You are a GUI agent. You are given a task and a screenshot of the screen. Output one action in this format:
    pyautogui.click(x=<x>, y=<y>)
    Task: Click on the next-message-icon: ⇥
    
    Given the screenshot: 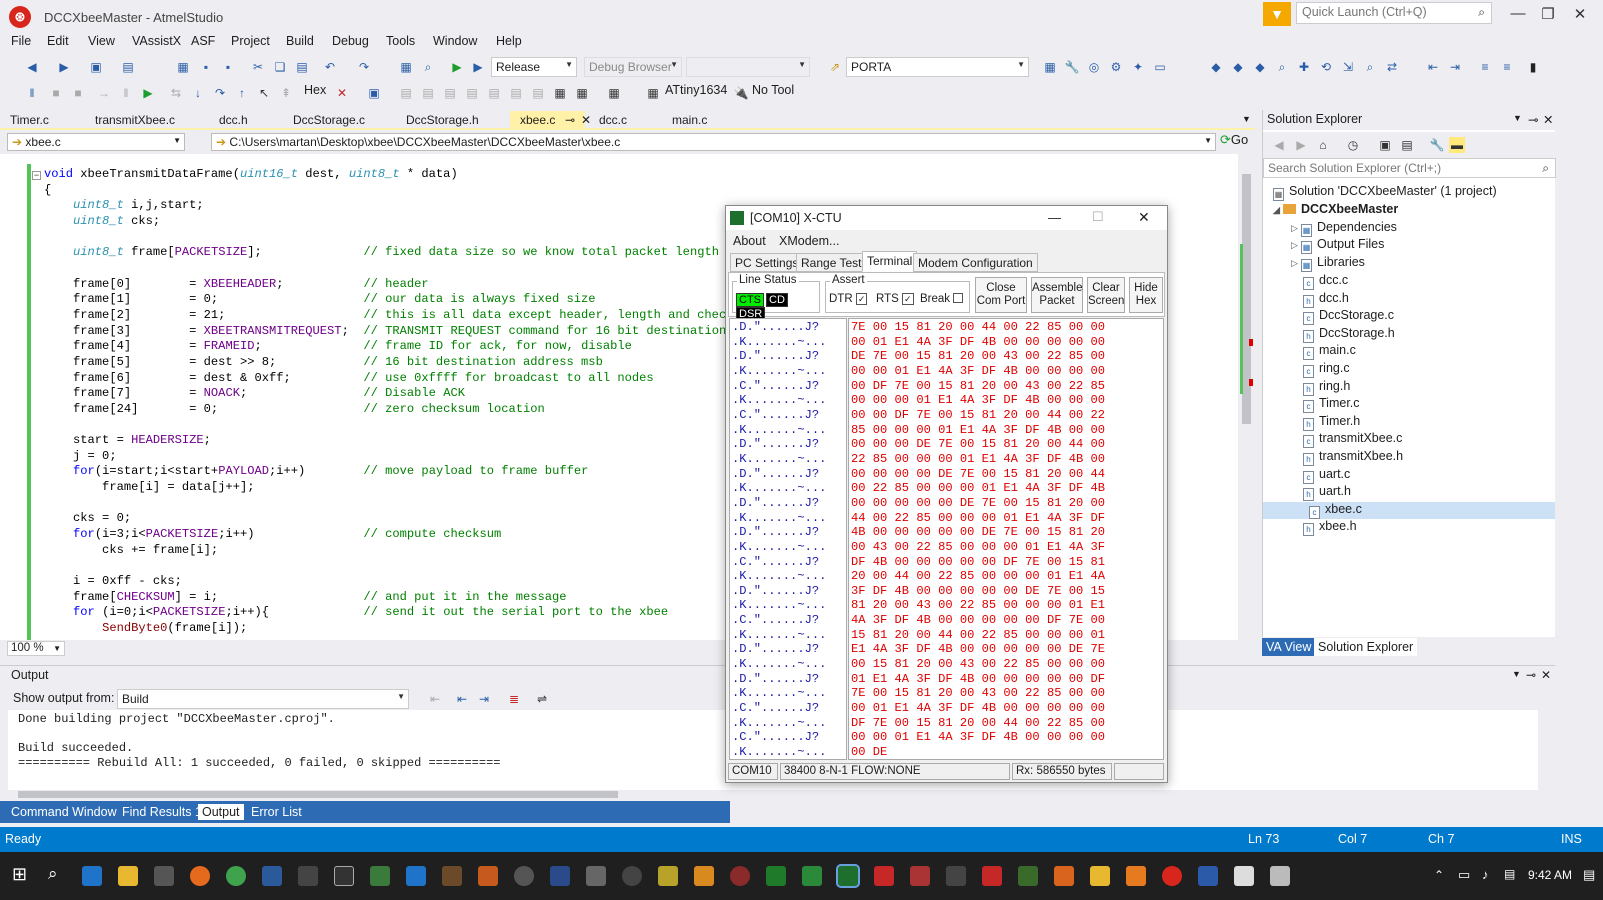 What is the action you would take?
    pyautogui.click(x=484, y=699)
    